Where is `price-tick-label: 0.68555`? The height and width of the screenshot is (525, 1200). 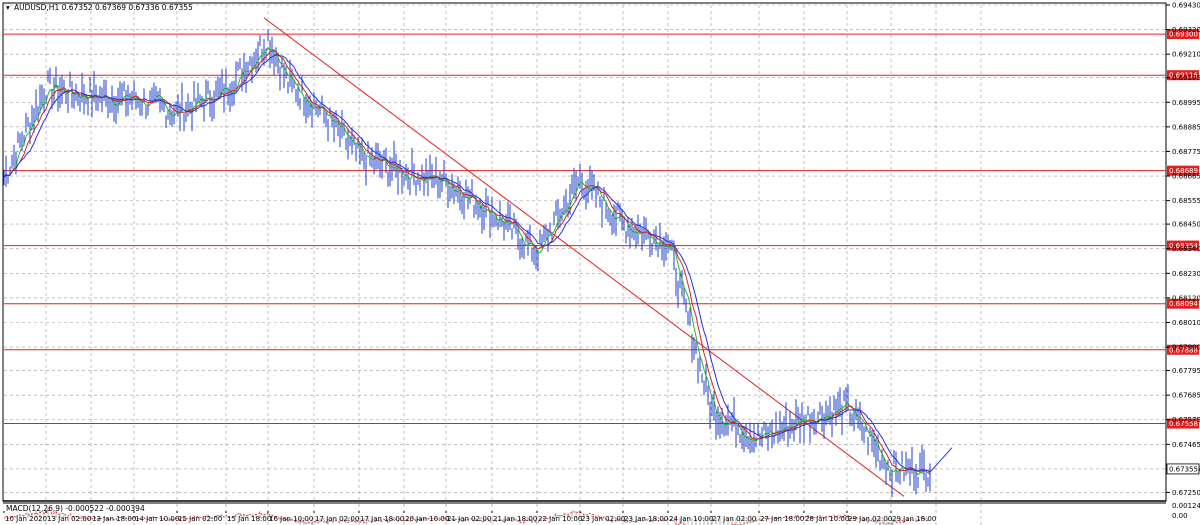
price-tick-label: 0.68555 is located at coordinates (1186, 201).